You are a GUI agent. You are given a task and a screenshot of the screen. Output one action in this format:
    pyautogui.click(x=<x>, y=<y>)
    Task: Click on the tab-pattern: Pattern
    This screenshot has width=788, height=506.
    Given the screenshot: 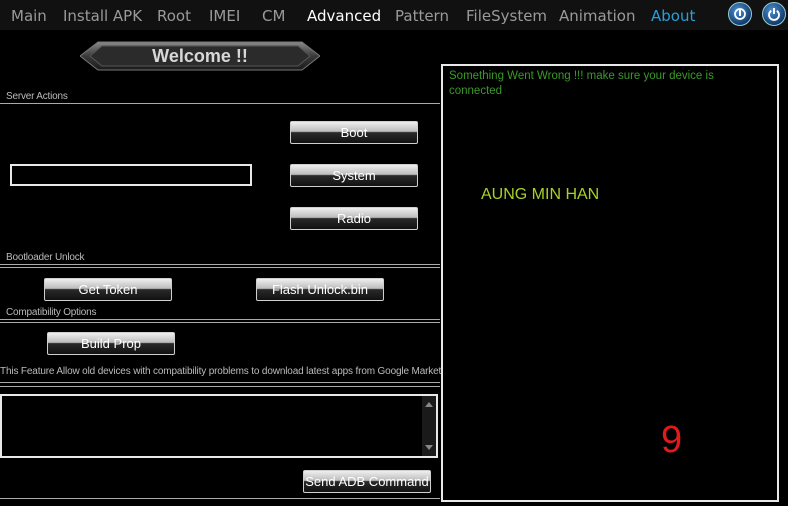 What is the action you would take?
    pyautogui.click(x=422, y=16)
    